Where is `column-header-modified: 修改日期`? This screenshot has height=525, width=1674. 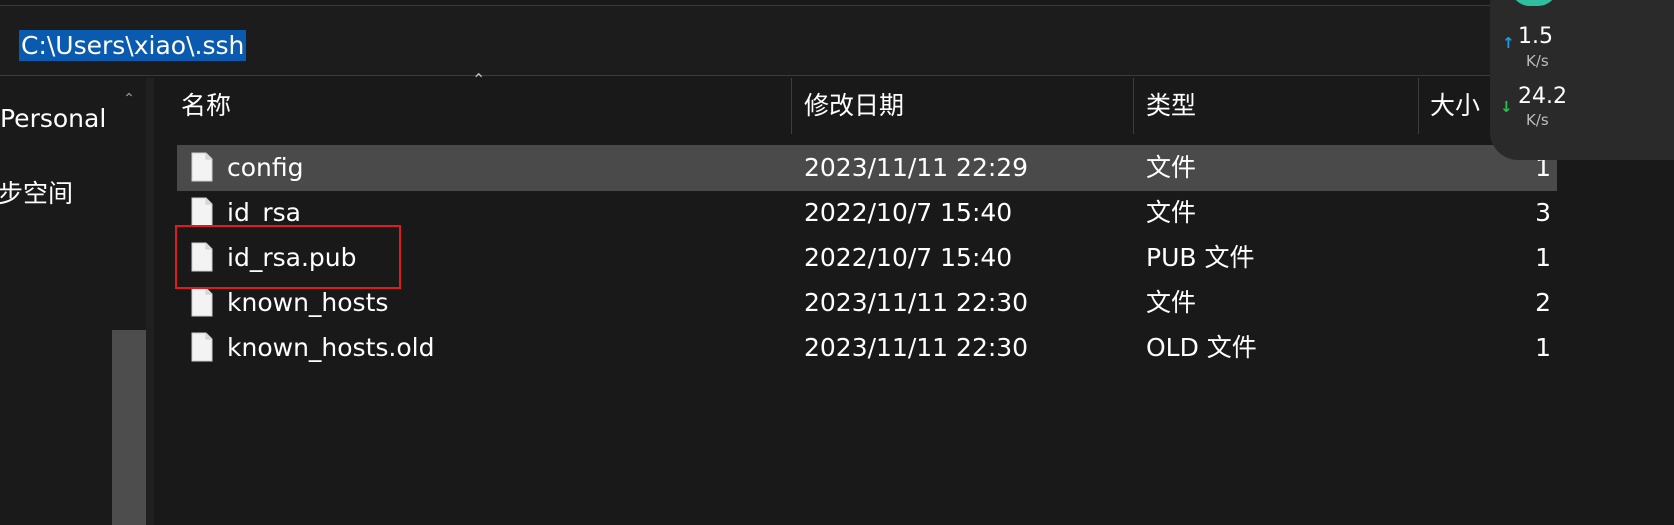
column-header-modified: 修改日期 is located at coordinates (854, 106).